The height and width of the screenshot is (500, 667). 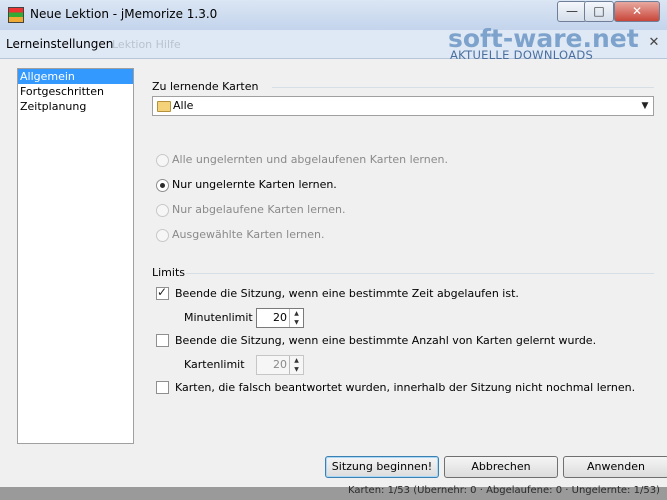 I want to click on card-limit-label: Kartenlimit, so click(x=214, y=364).